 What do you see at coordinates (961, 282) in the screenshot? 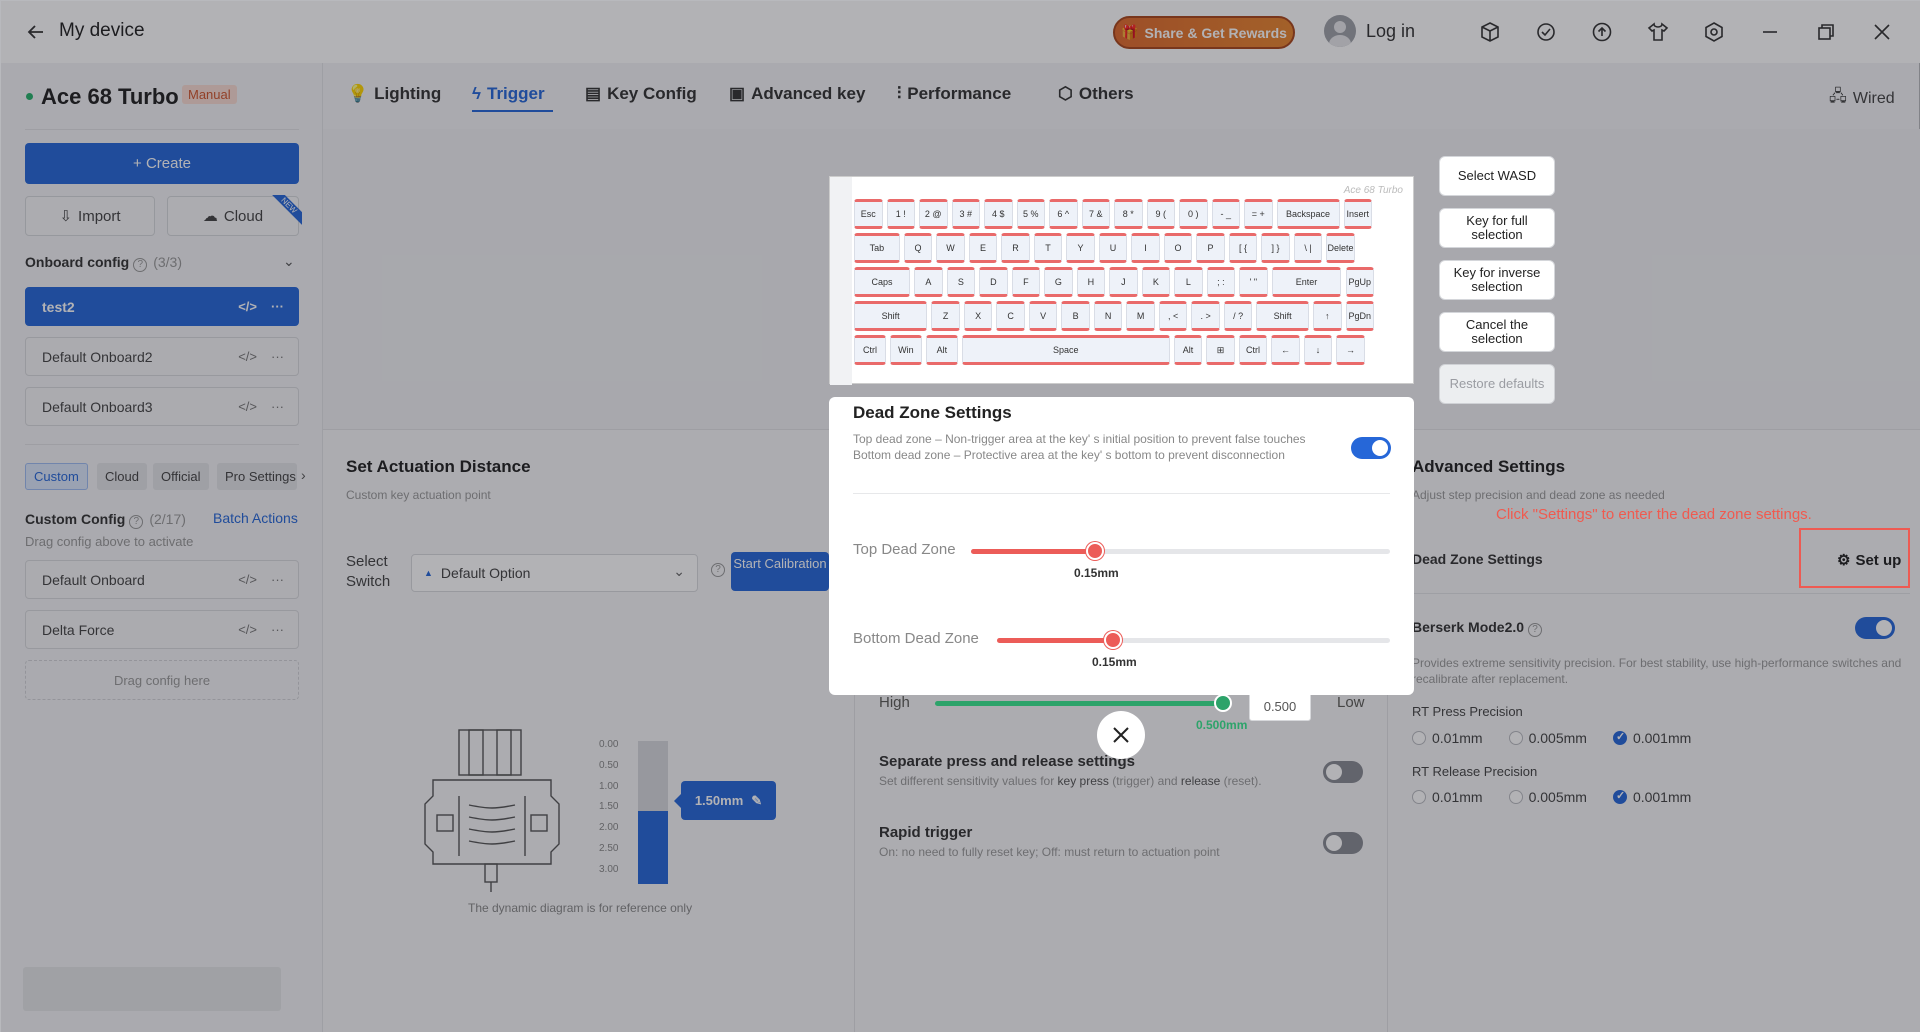
I see `keyboard-key: S` at bounding box center [961, 282].